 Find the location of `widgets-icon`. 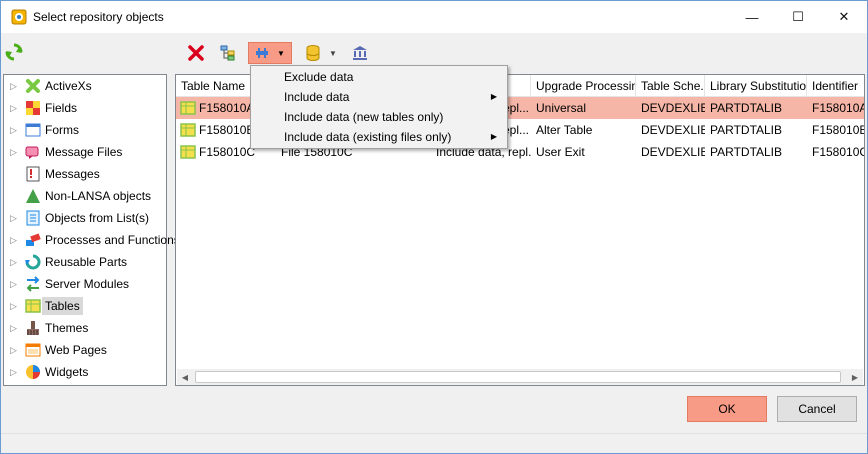

widgets-icon is located at coordinates (33, 372).